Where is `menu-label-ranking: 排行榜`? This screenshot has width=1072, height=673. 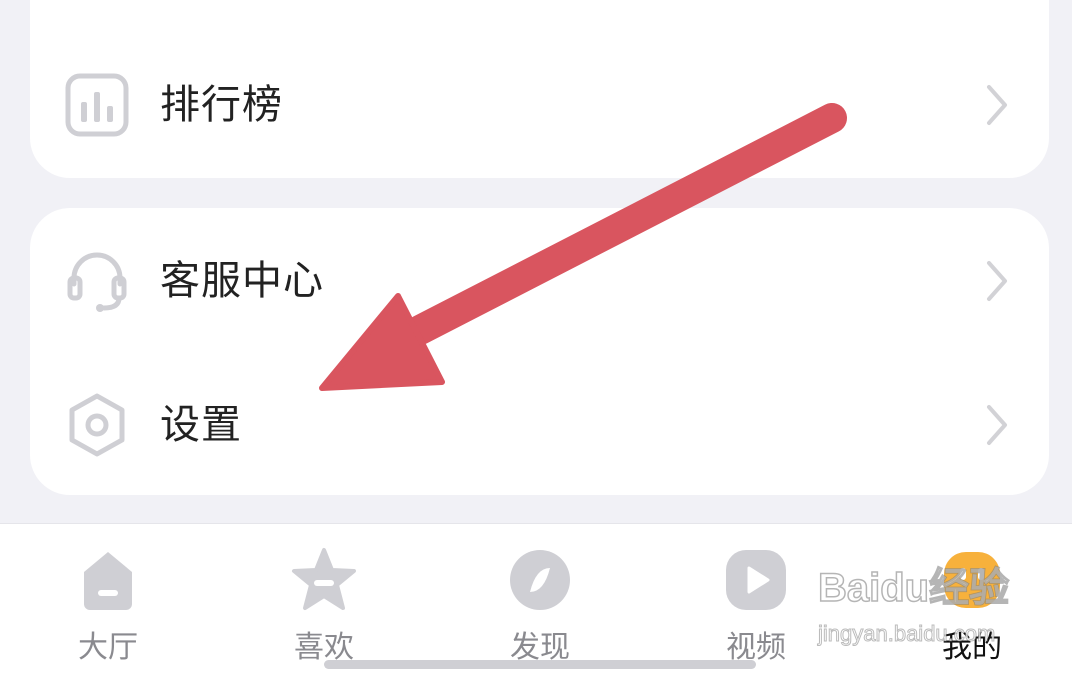
menu-label-ranking: 排行榜 is located at coordinates (221, 105).